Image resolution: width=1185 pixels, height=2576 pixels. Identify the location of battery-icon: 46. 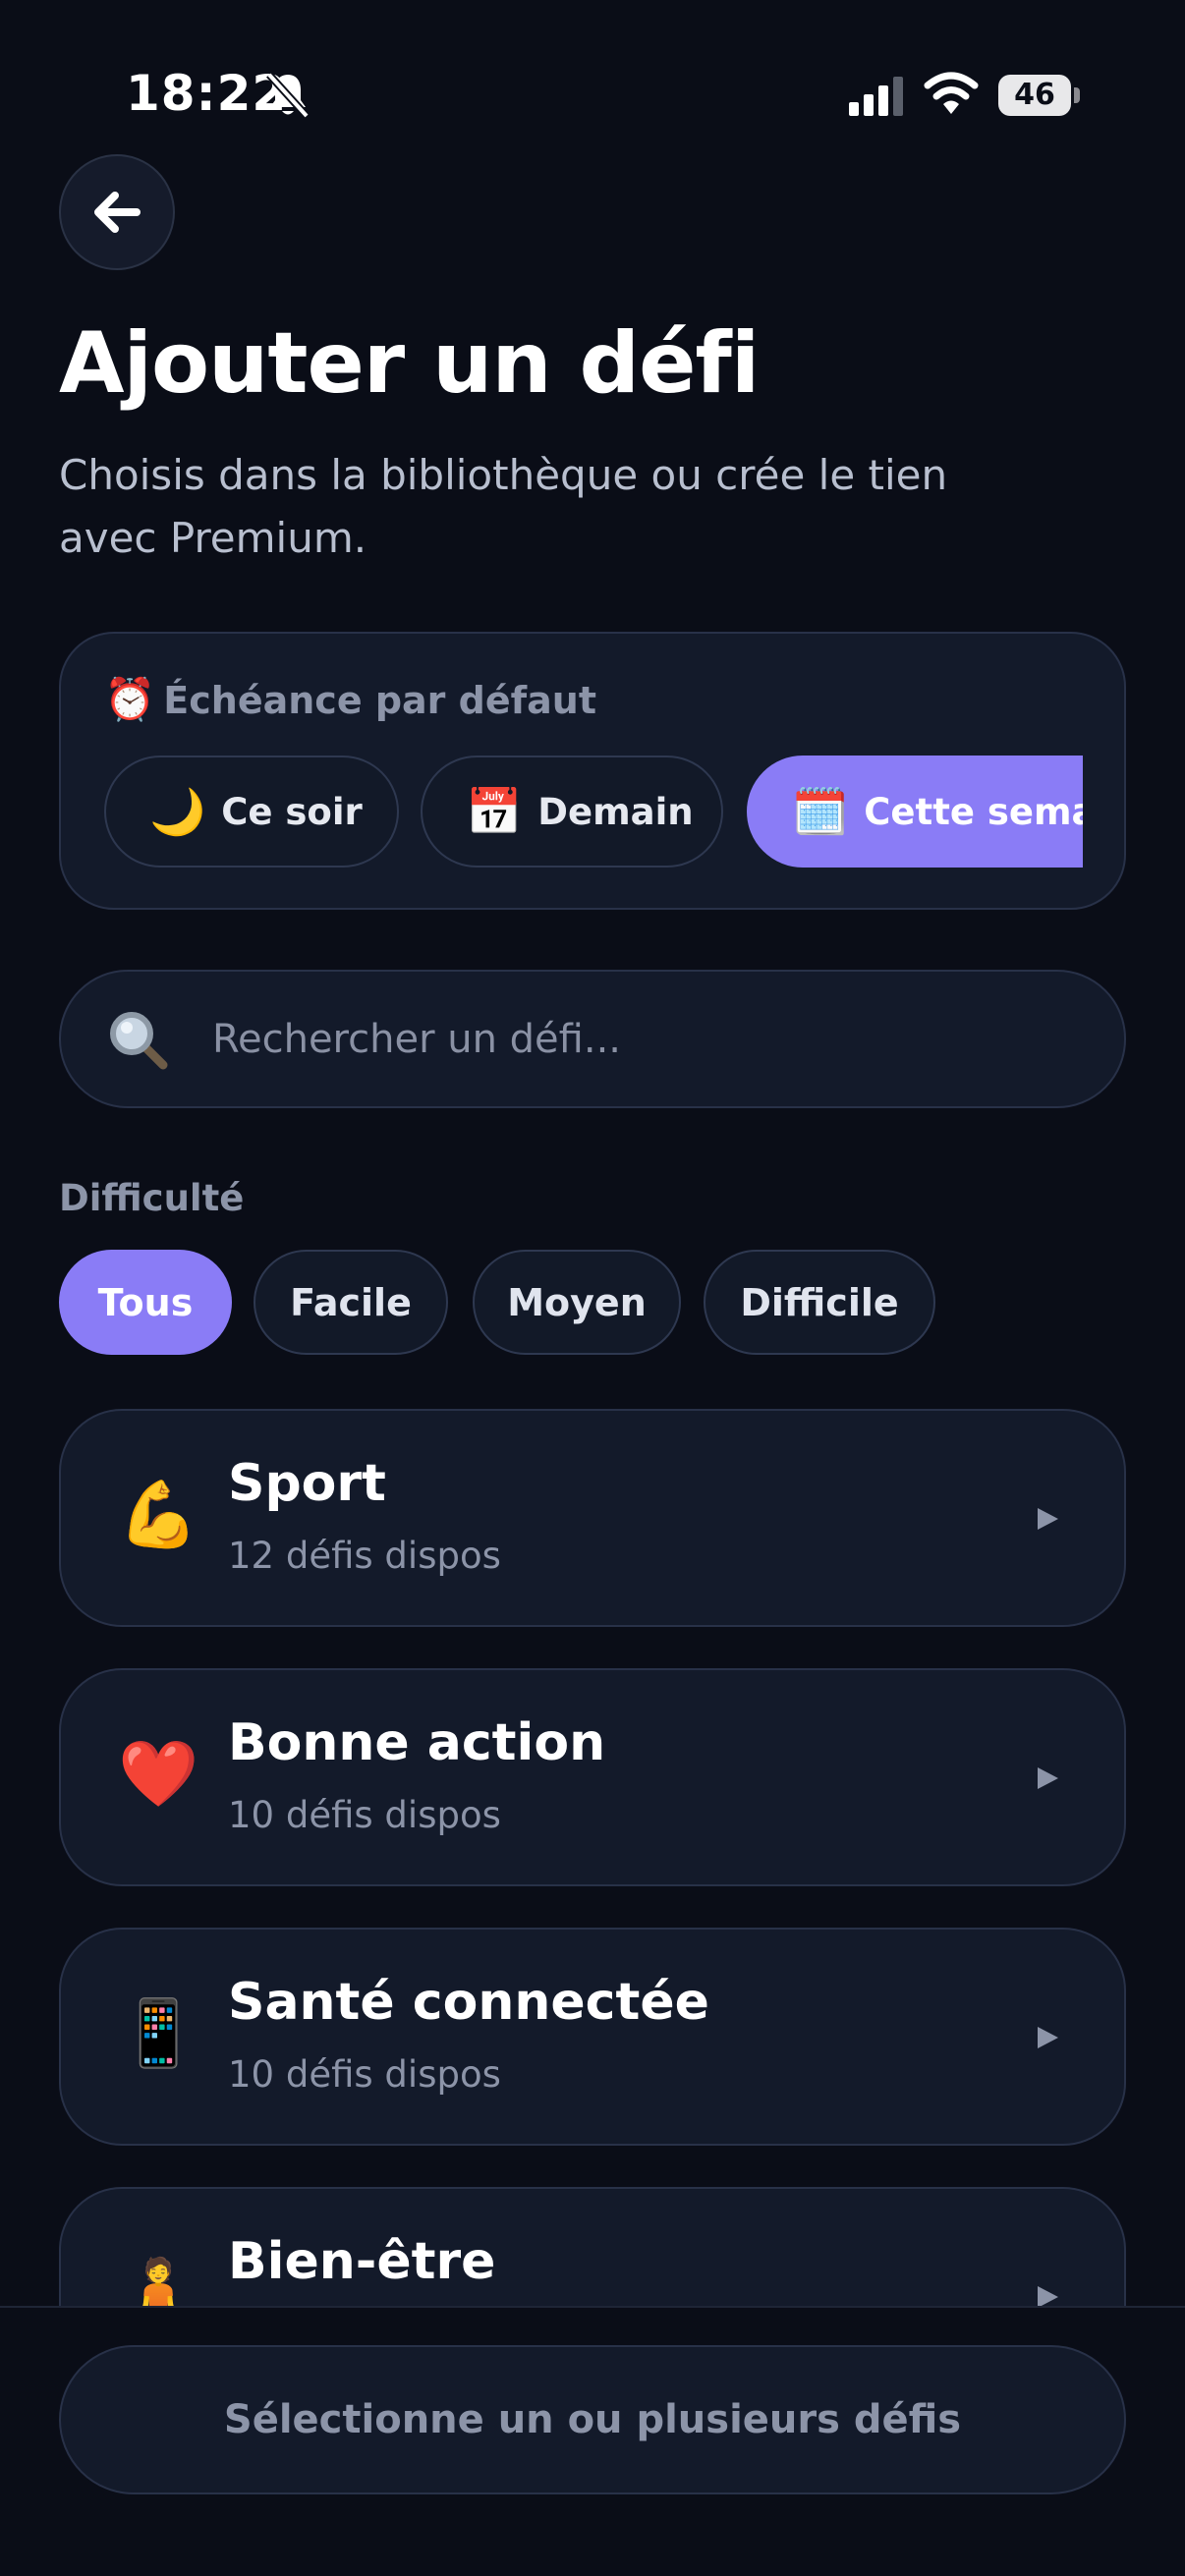
(1039, 95).